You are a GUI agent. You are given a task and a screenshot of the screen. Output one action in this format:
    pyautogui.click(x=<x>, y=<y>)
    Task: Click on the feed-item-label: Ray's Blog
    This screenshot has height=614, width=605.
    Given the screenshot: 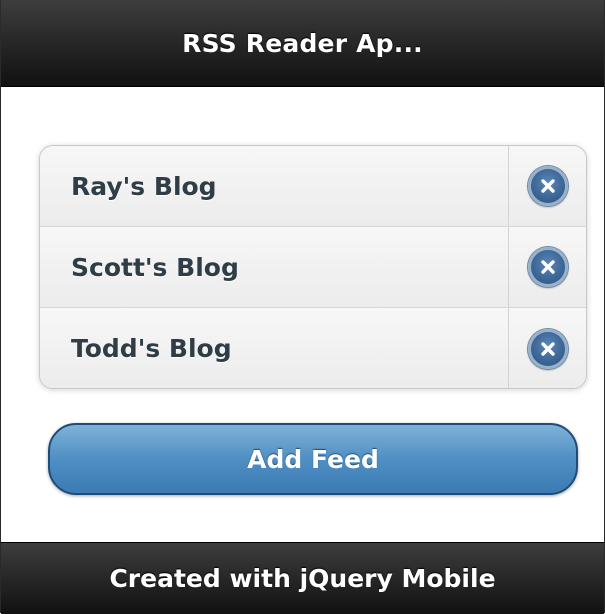 What is the action you would take?
    pyautogui.click(x=144, y=186)
    